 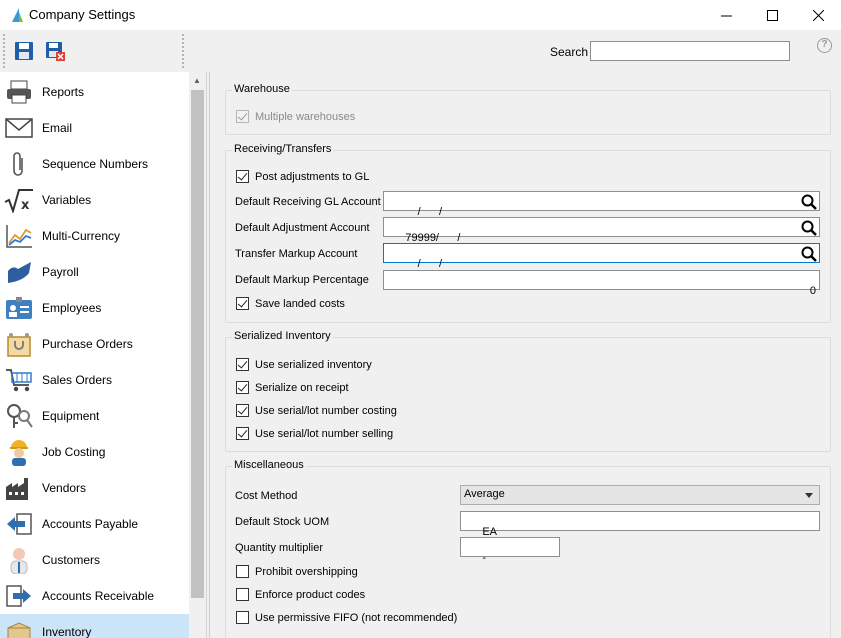 I want to click on sidebar-item-accounts-receivable: Accounts Receivable, so click(x=94, y=596).